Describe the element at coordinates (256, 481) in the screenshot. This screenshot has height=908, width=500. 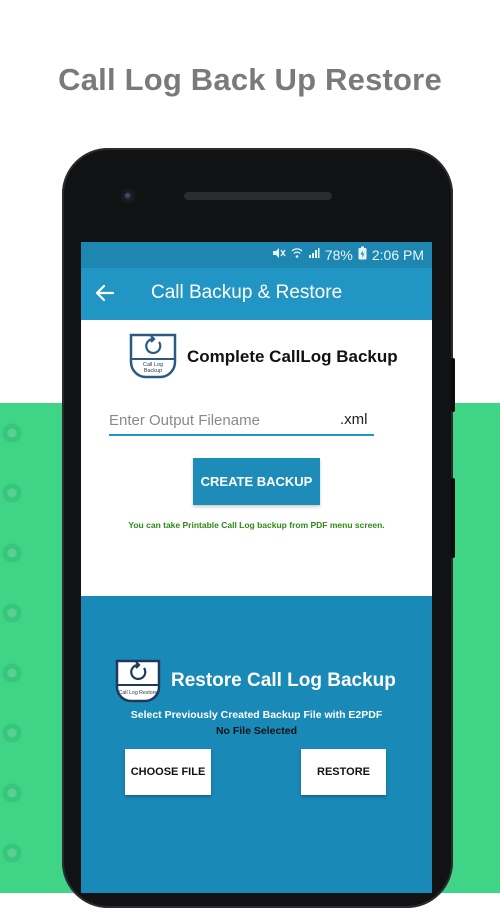
I see `create-backup-button: CREATE BACKUP` at that location.